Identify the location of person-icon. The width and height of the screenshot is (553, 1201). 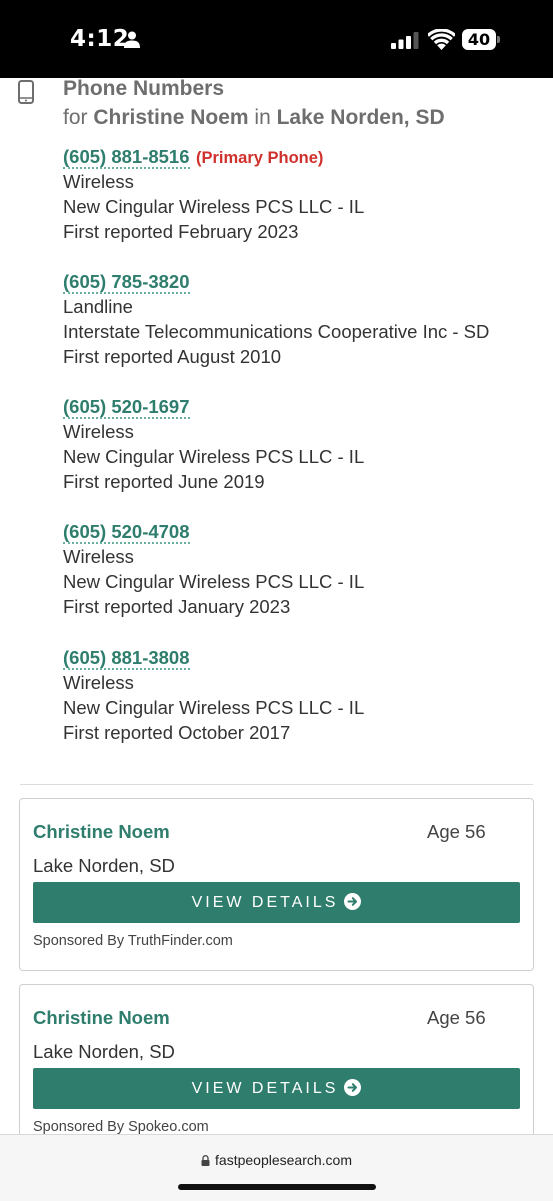
(132, 39).